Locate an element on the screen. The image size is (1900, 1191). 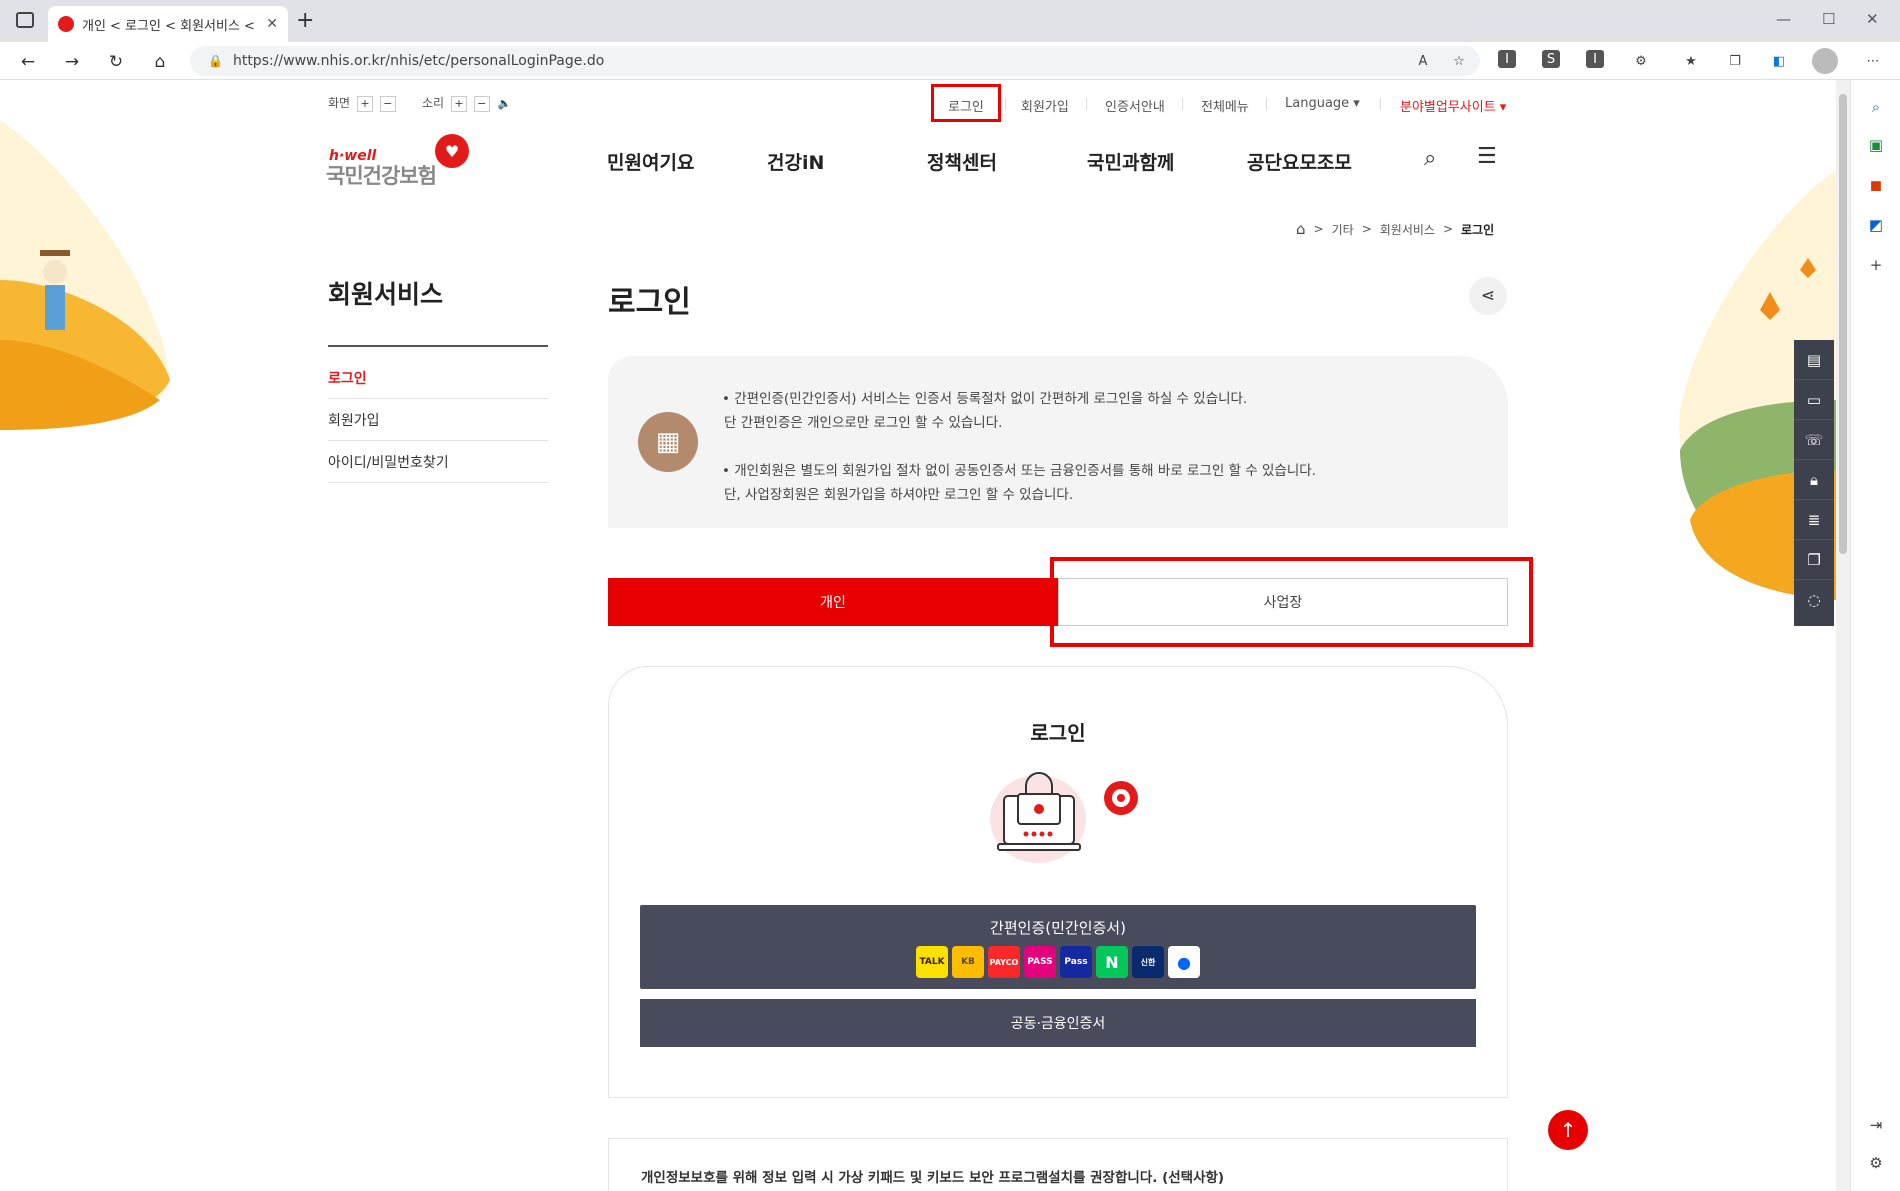
extension-2-icon: S is located at coordinates (1551, 59).